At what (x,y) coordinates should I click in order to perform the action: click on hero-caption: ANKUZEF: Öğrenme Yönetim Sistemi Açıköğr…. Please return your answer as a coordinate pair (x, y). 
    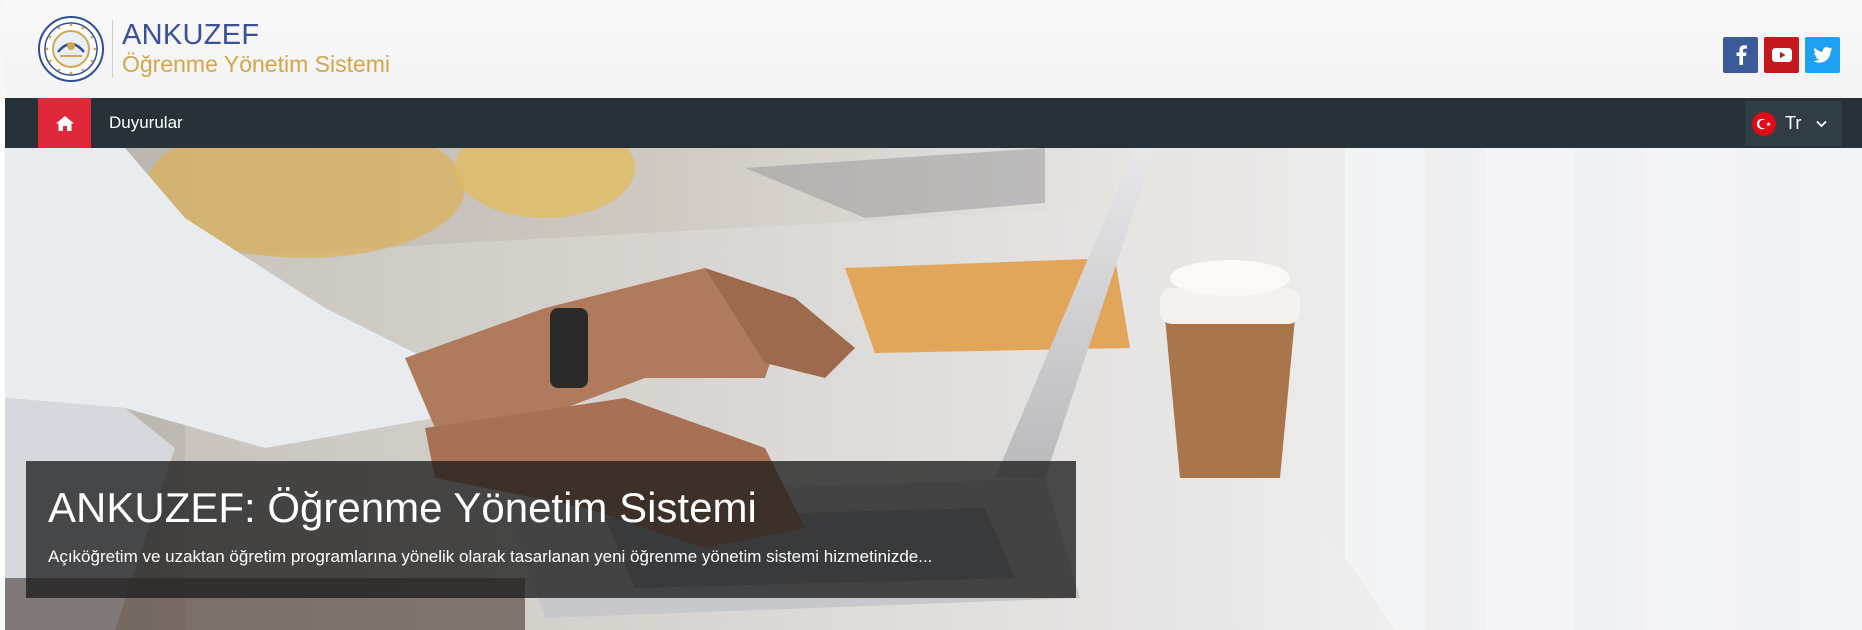
    Looking at the image, I should click on (551, 529).